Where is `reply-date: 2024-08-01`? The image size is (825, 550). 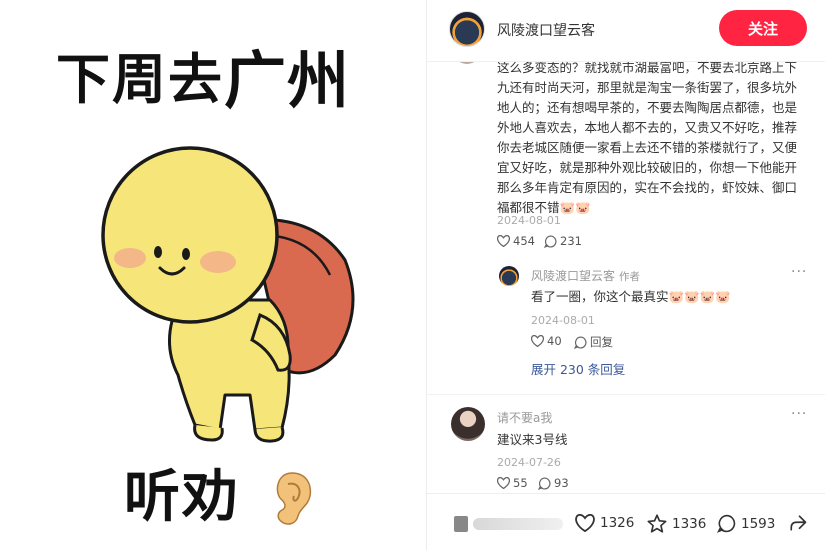
reply-date: 2024-08-01 is located at coordinates (563, 320).